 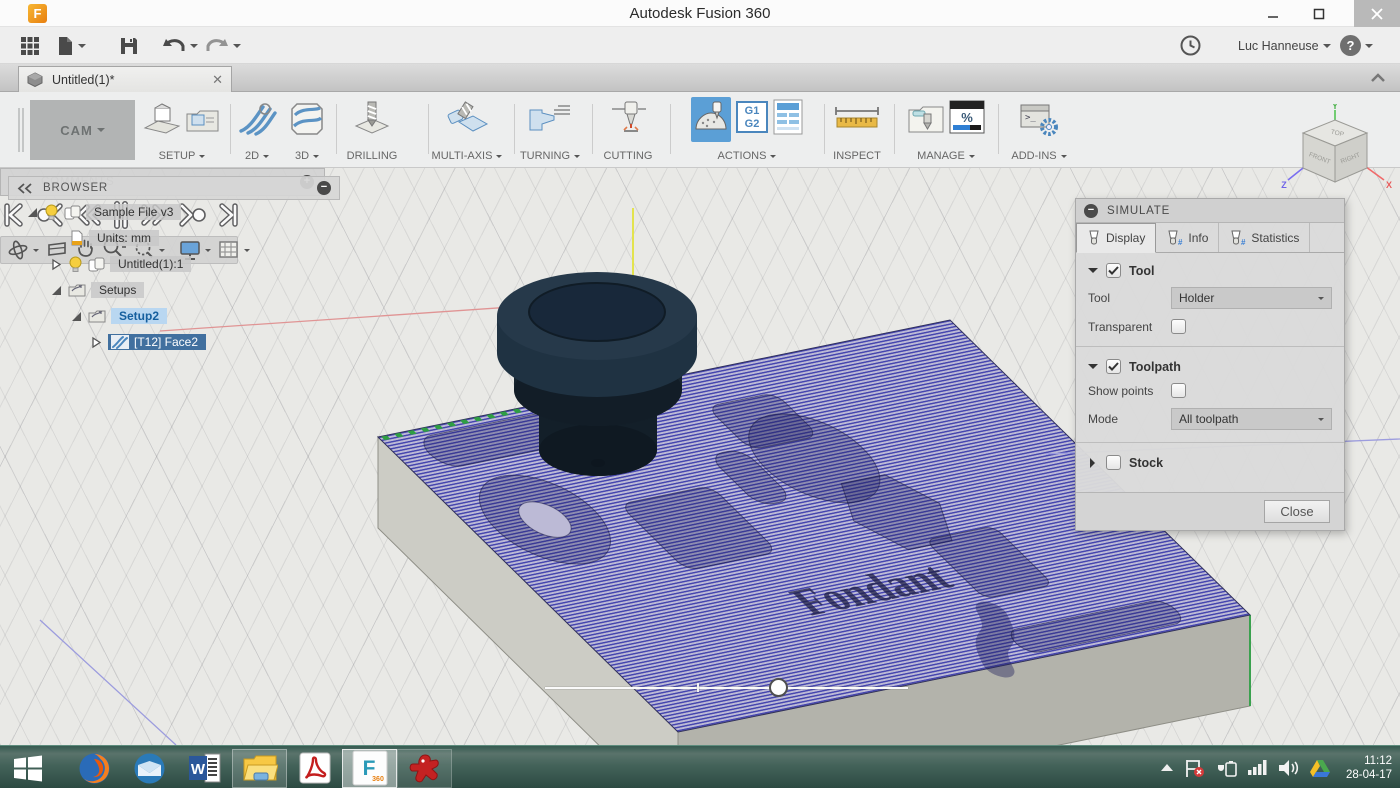 I want to click on maximize-button, so click(x=1319, y=13).